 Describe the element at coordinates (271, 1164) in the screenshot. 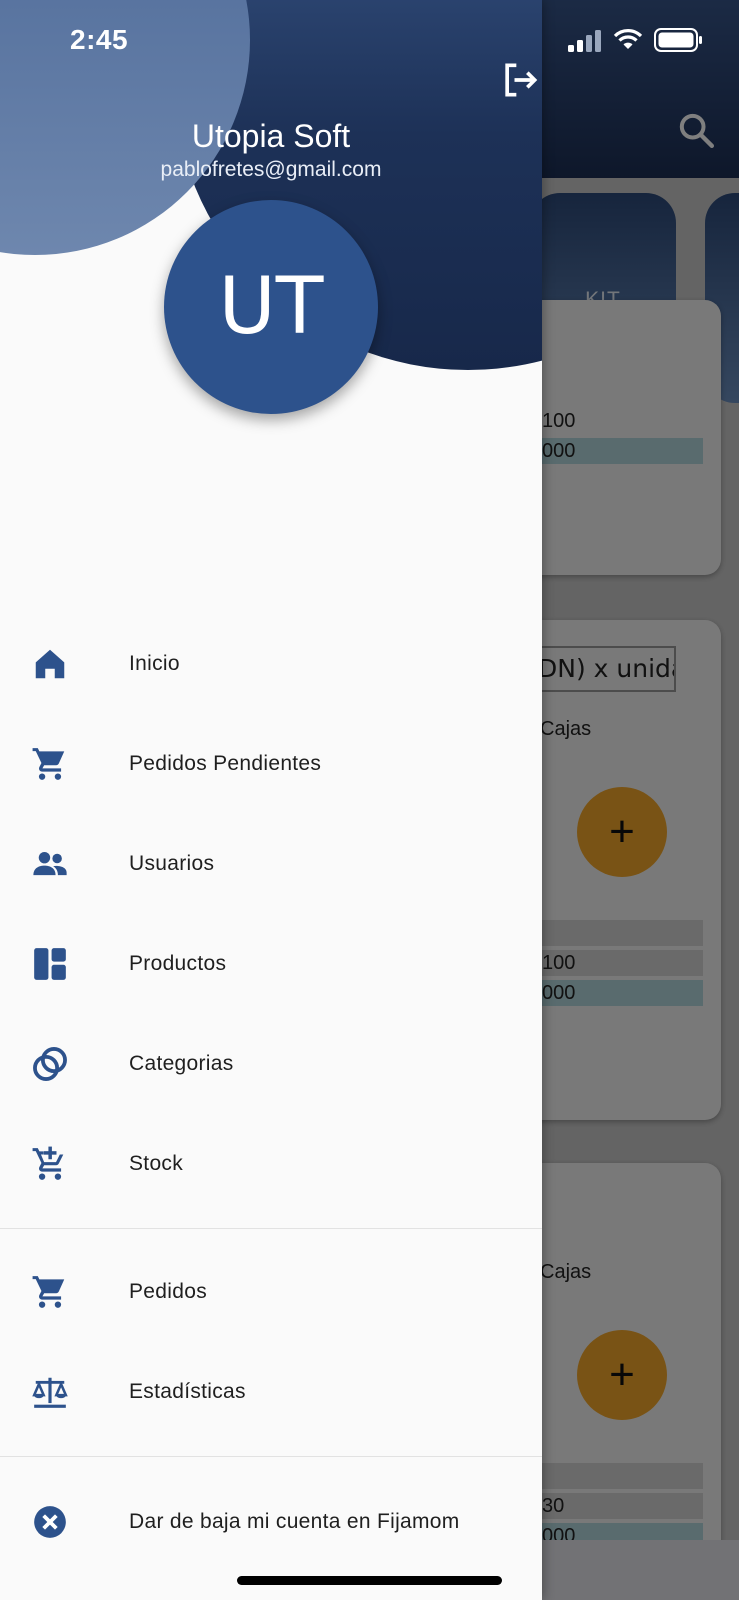

I see `menu-item-stock: Stock` at that location.